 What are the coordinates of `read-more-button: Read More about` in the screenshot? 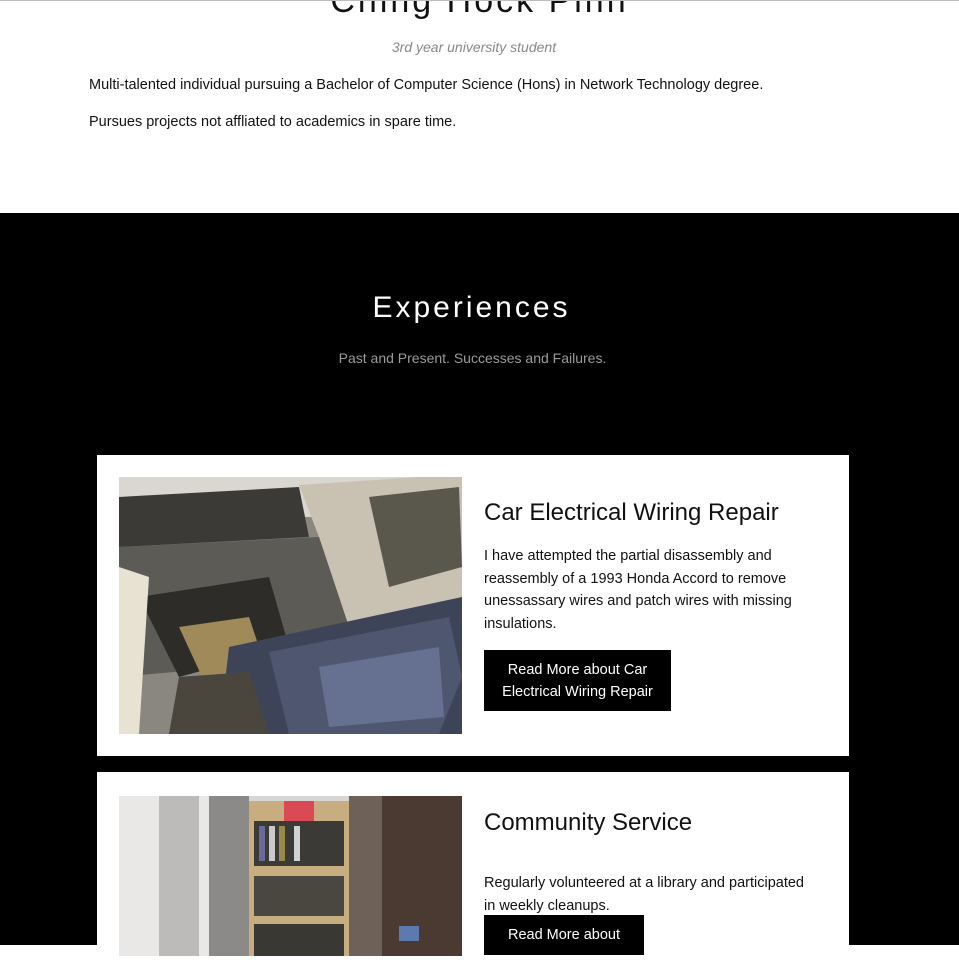 It's located at (564, 935).